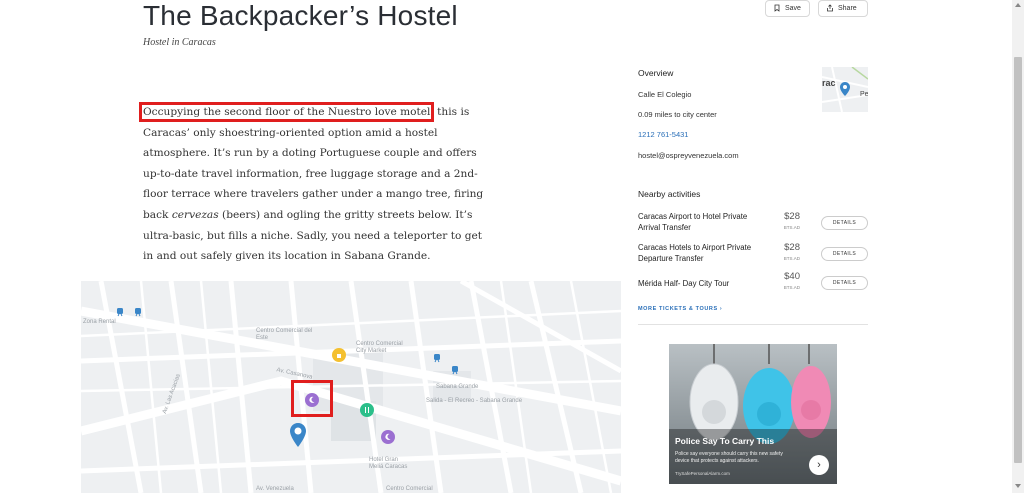  Describe the element at coordinates (829, 83) in the screenshot. I see `mini-map-label: rac` at that location.